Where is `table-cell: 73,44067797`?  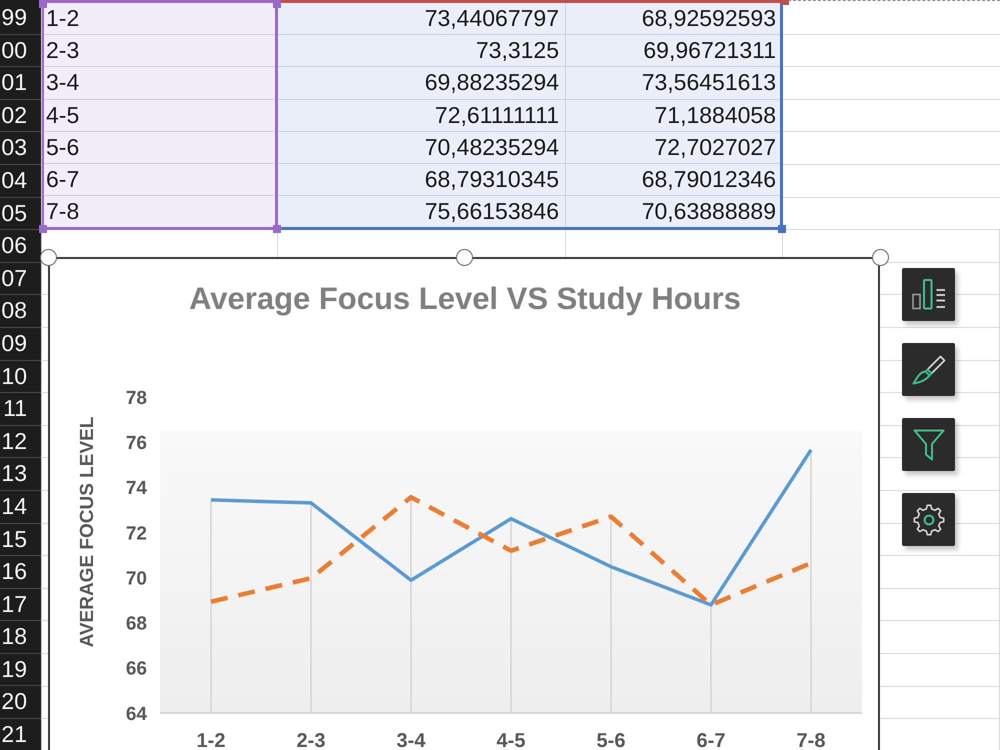
table-cell: 73,44067797 is located at coordinates (422, 18).